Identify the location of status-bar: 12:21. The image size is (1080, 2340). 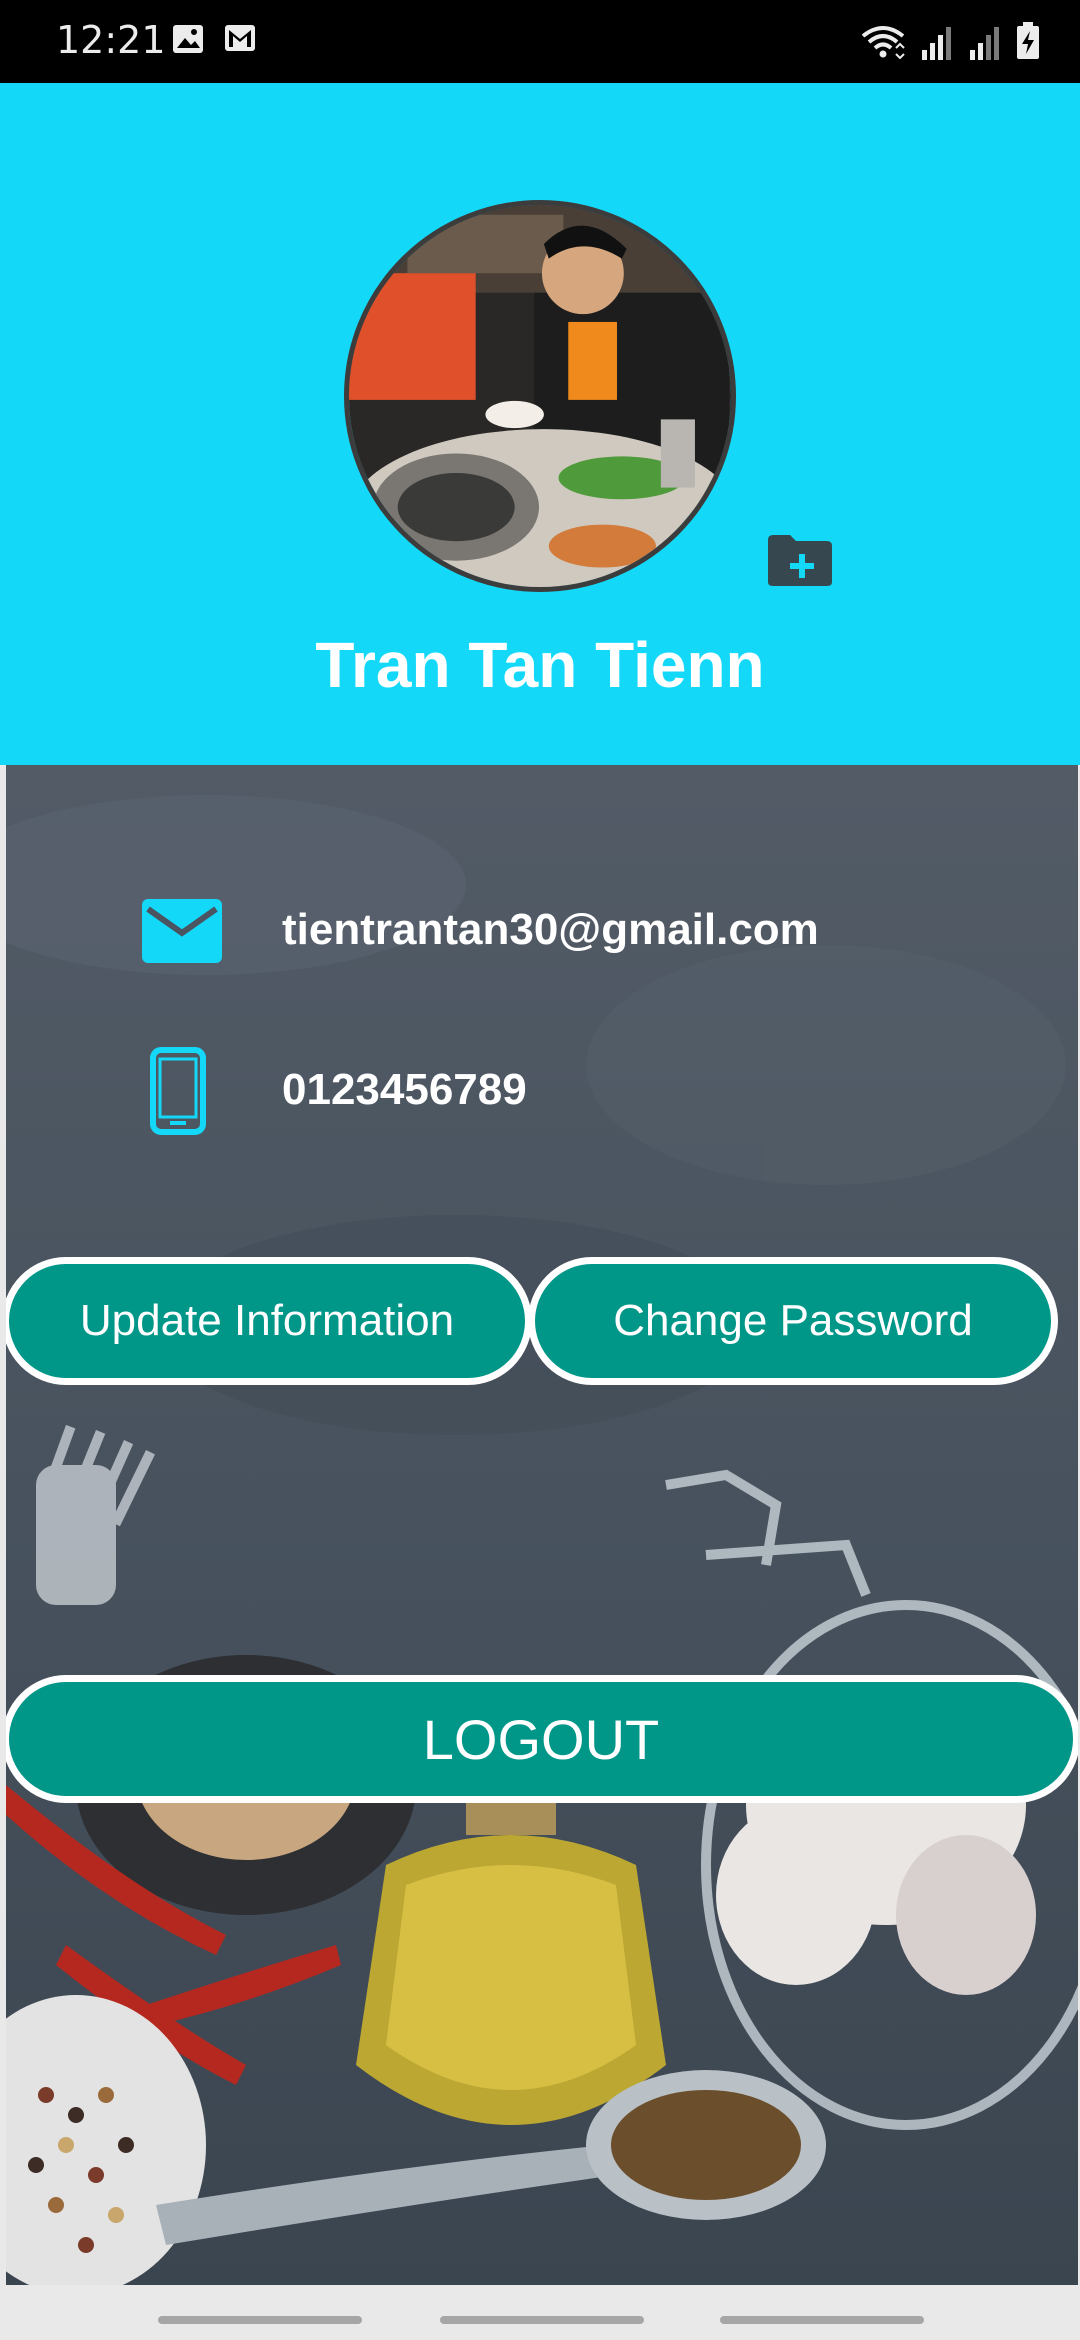
(540, 41).